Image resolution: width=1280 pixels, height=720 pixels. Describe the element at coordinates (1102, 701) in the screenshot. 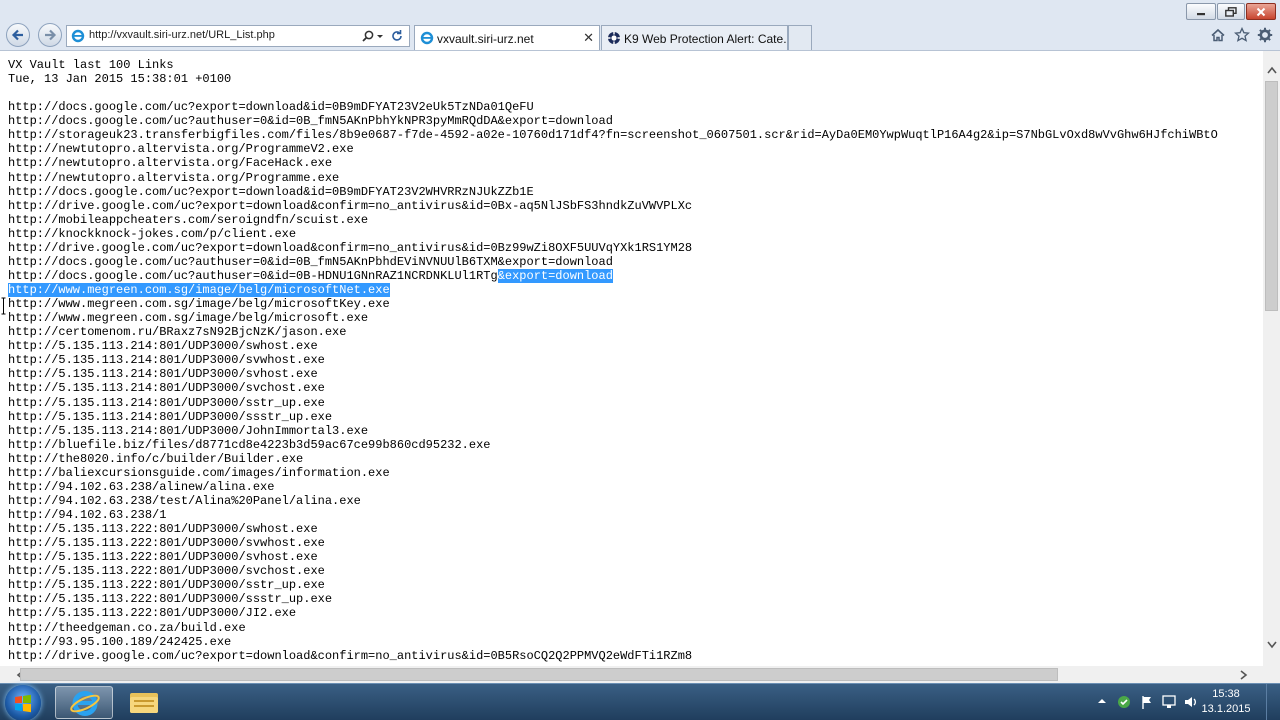

I see `show-hidden-icons-icon` at that location.